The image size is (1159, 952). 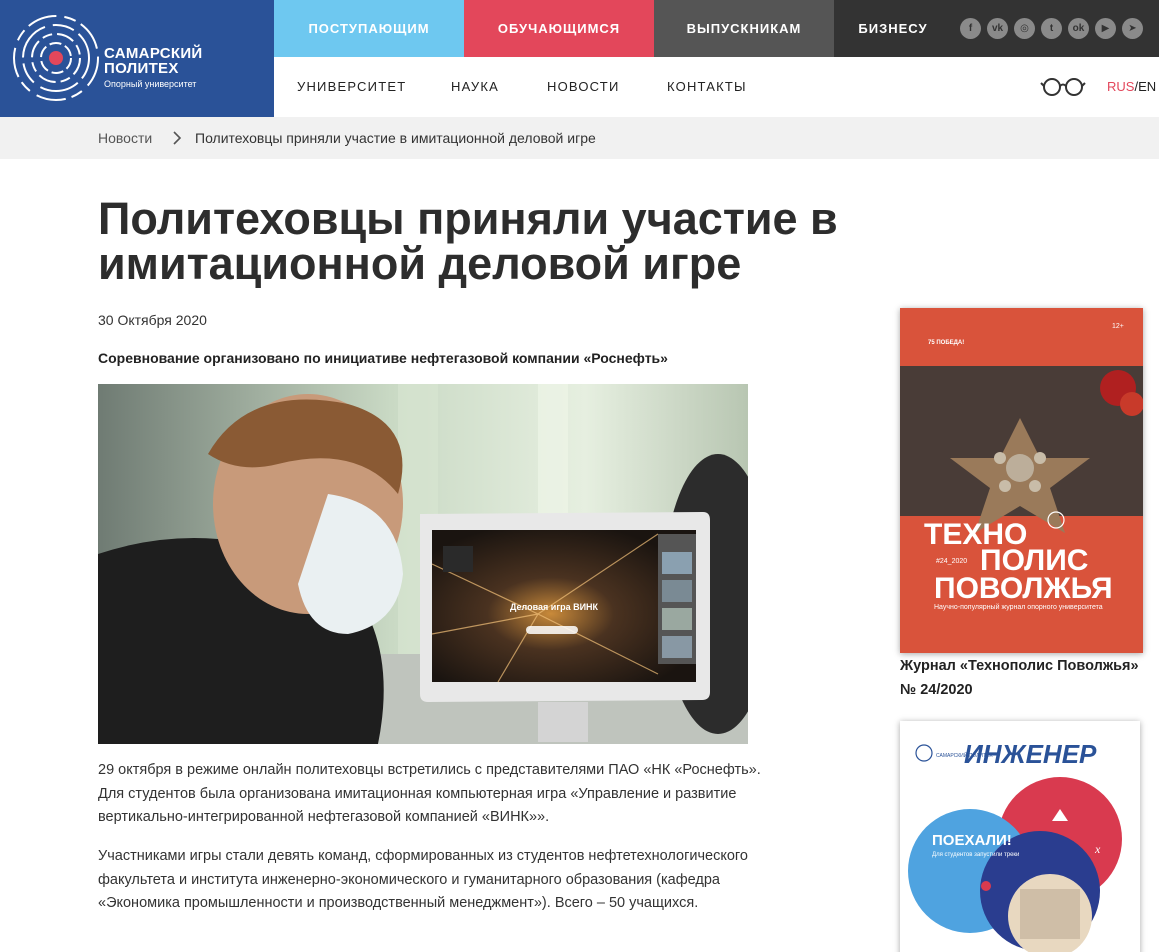 I want to click on magazine-age-rating: 12+, so click(x=1118, y=326).